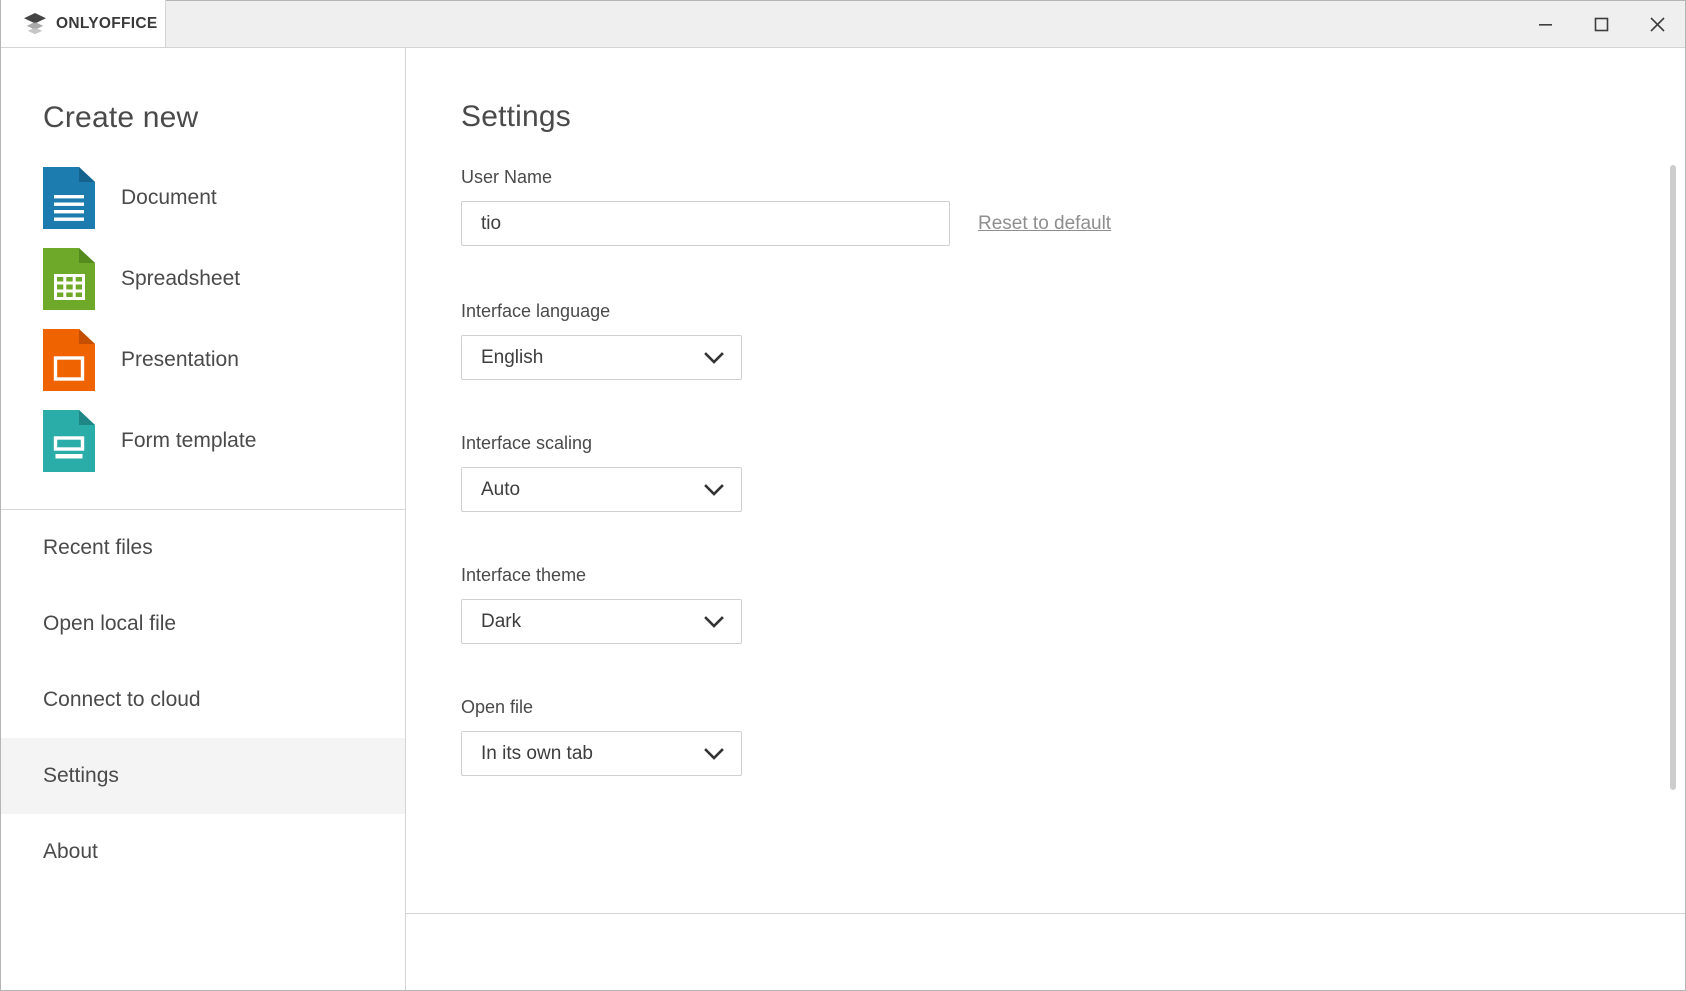 The height and width of the screenshot is (991, 1686). What do you see at coordinates (537, 753) in the screenshot?
I see `open-file-value: In its own tab` at bounding box center [537, 753].